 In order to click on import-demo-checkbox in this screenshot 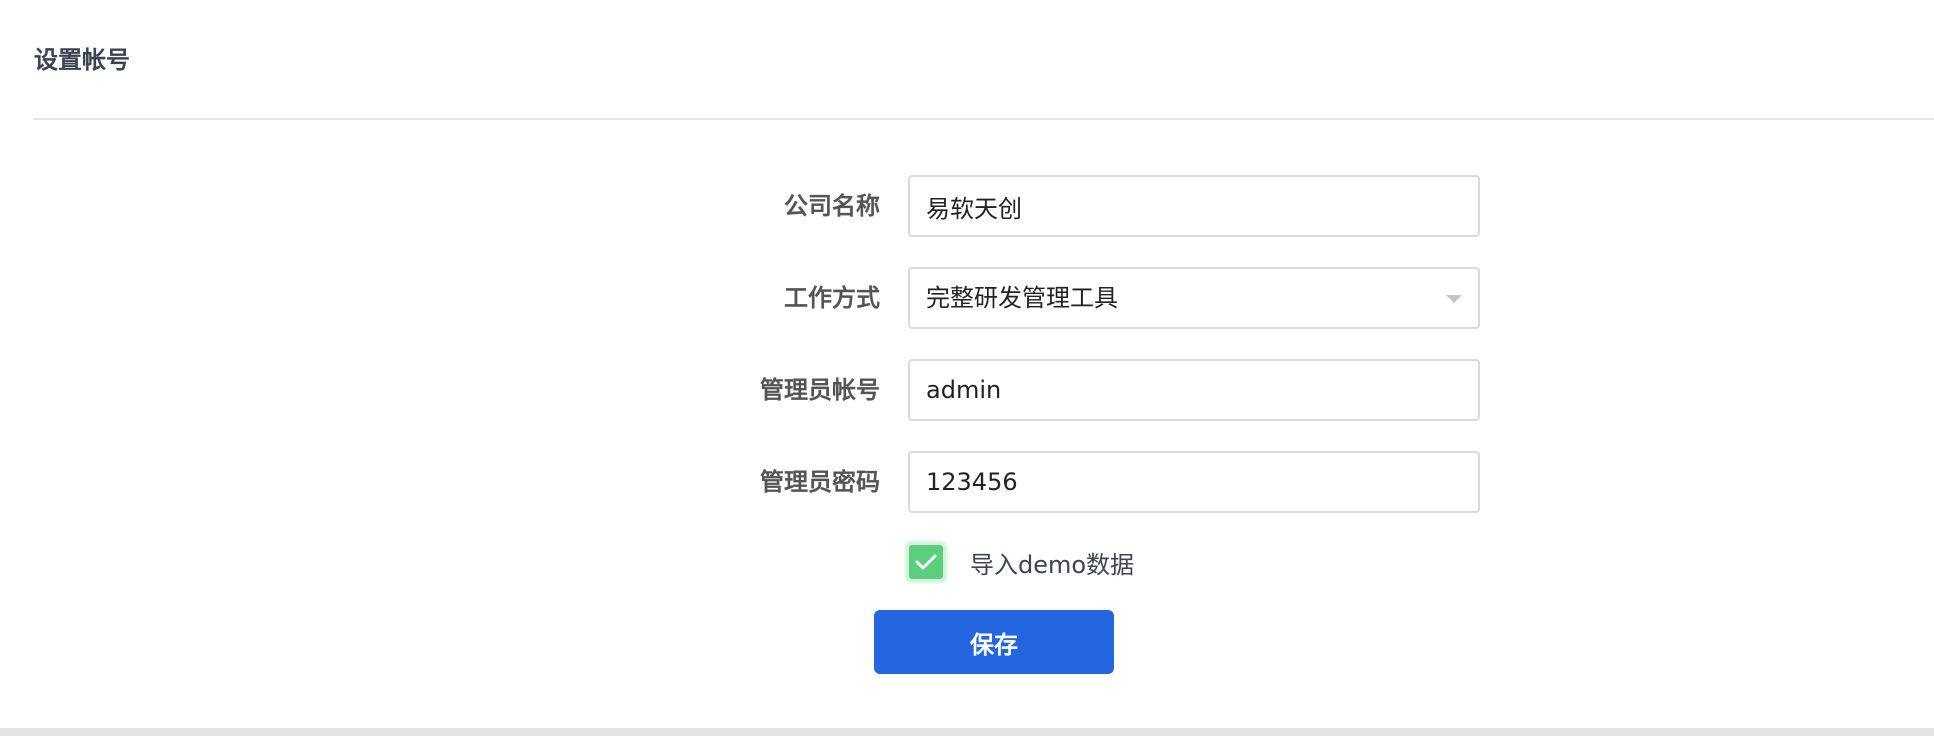, I will do `click(926, 562)`.